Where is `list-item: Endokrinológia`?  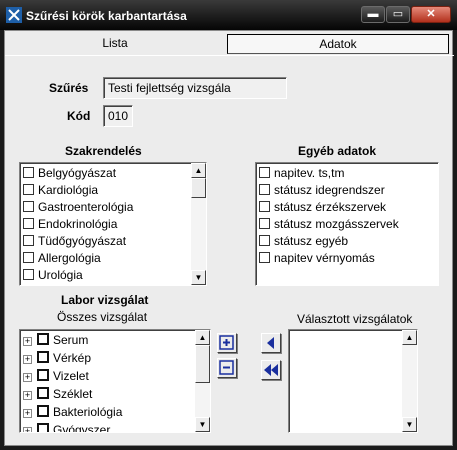
list-item: Endokrinológia is located at coordinates (70, 224).